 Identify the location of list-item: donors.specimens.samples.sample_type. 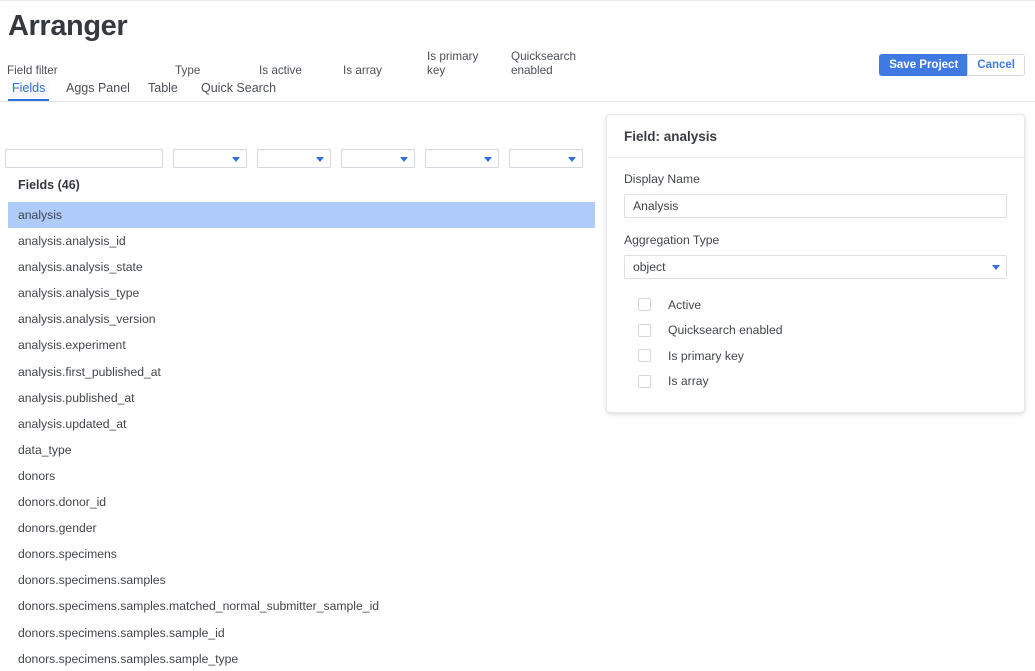
(300, 658).